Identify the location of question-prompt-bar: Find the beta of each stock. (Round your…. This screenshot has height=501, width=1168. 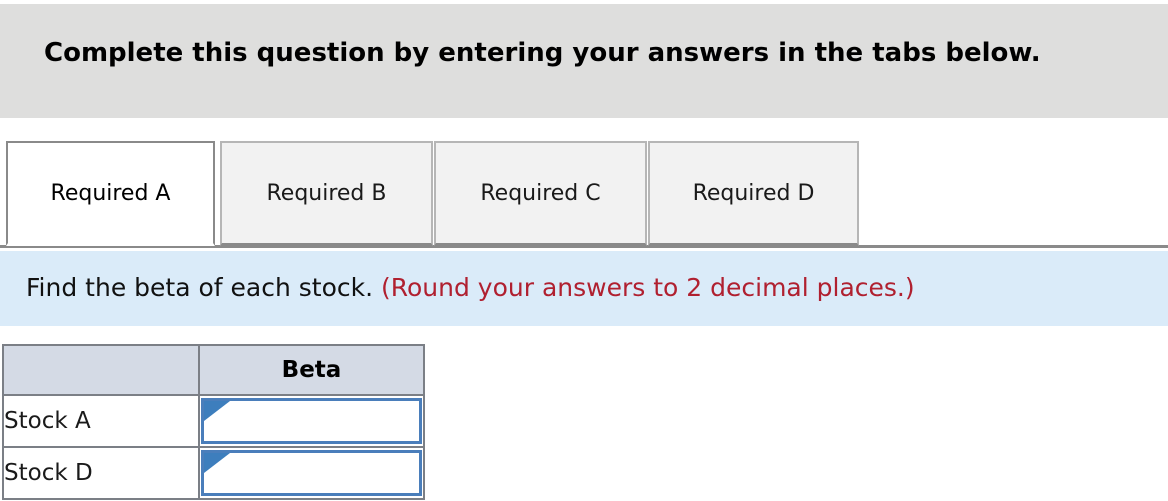
(584, 288).